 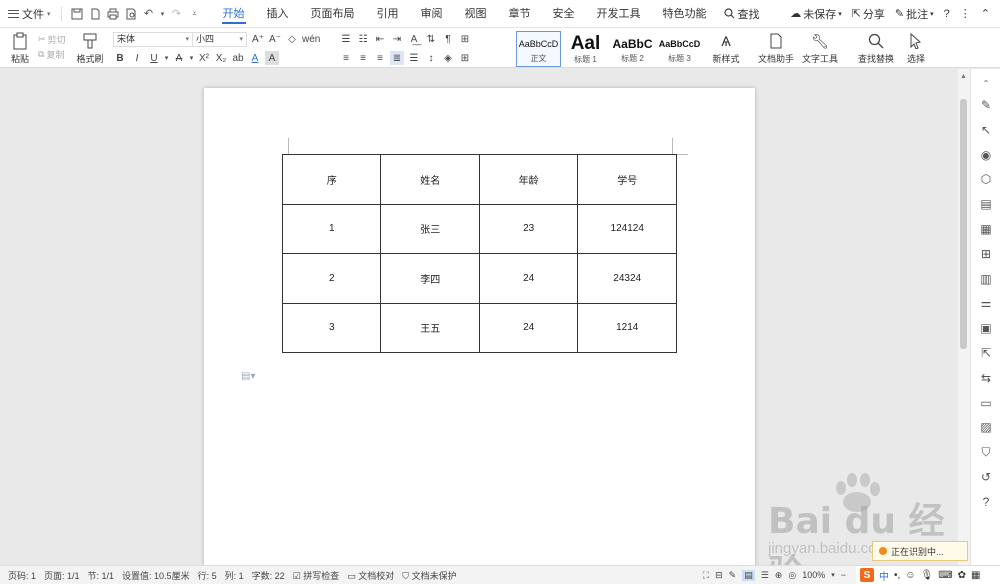 I want to click on table-cell: 2, so click(x=331, y=278).